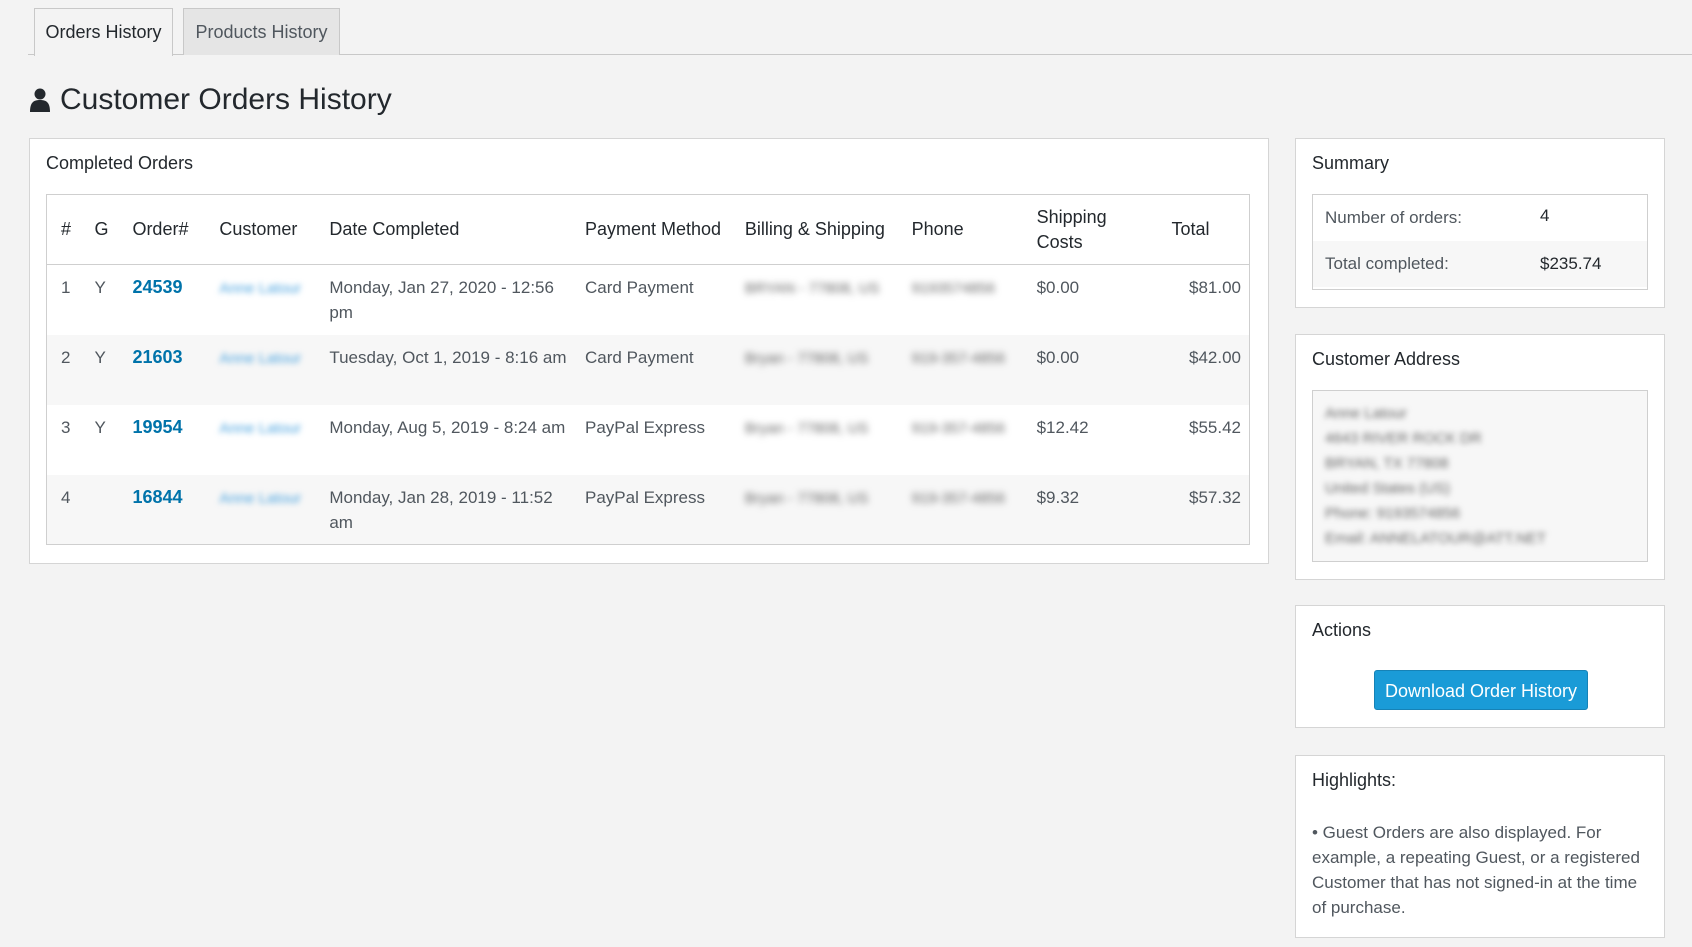  Describe the element at coordinates (105, 229) in the screenshot. I see `column-header-guest: G` at that location.